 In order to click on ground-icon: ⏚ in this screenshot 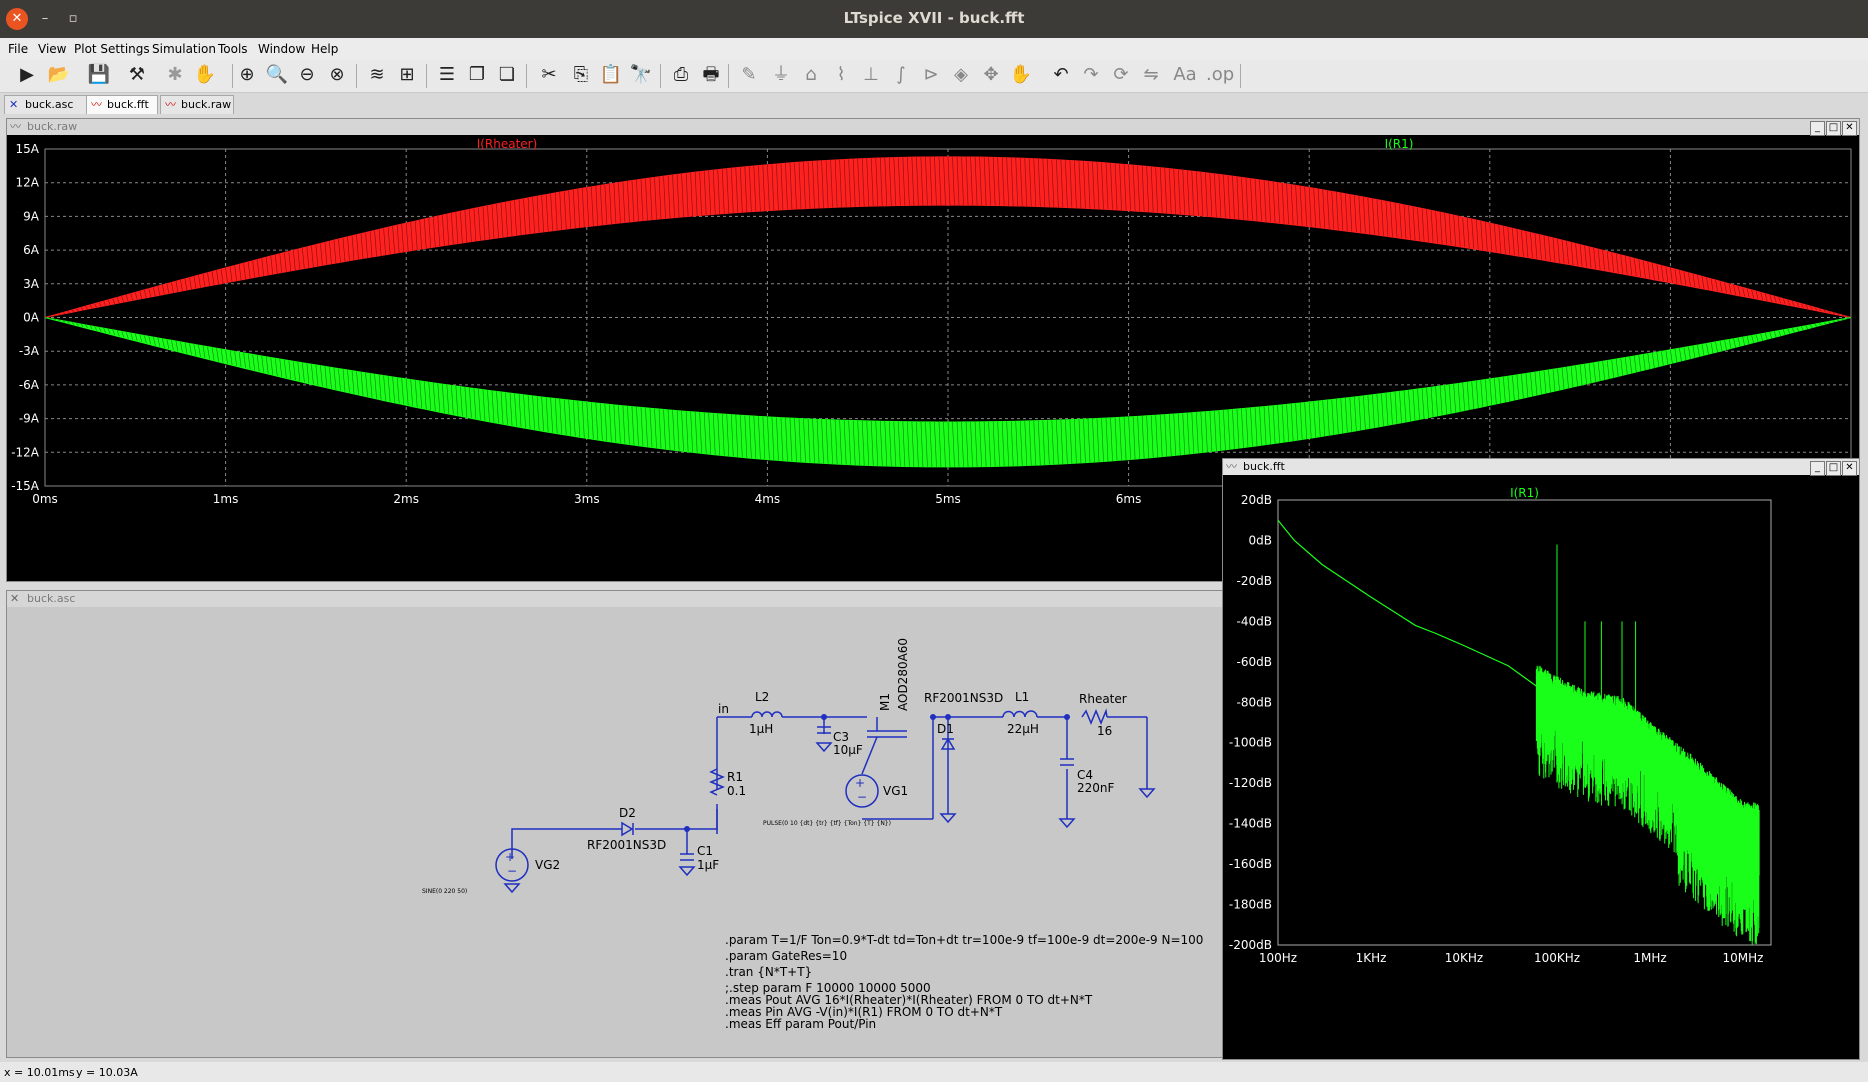, I will do `click(781, 75)`.